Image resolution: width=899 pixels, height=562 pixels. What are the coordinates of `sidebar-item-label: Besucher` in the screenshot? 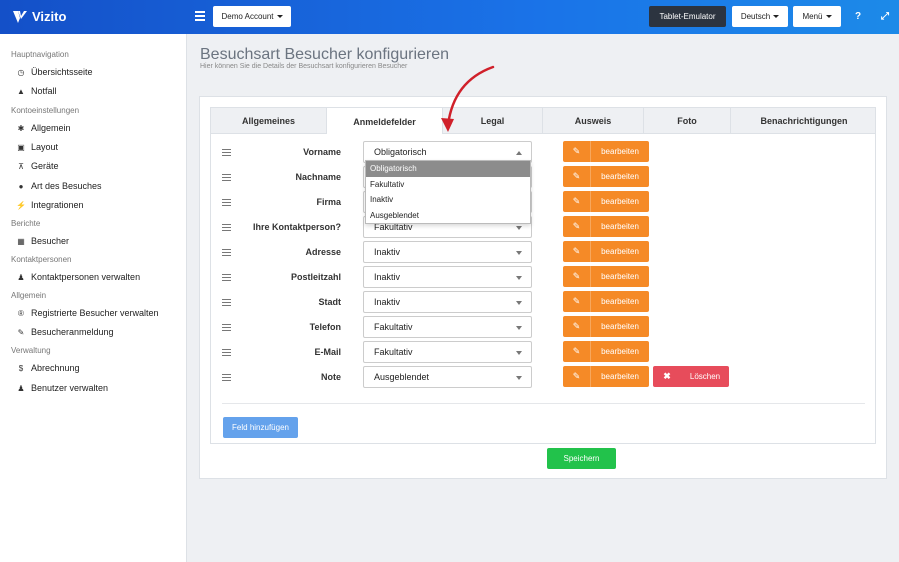 It's located at (50, 241).